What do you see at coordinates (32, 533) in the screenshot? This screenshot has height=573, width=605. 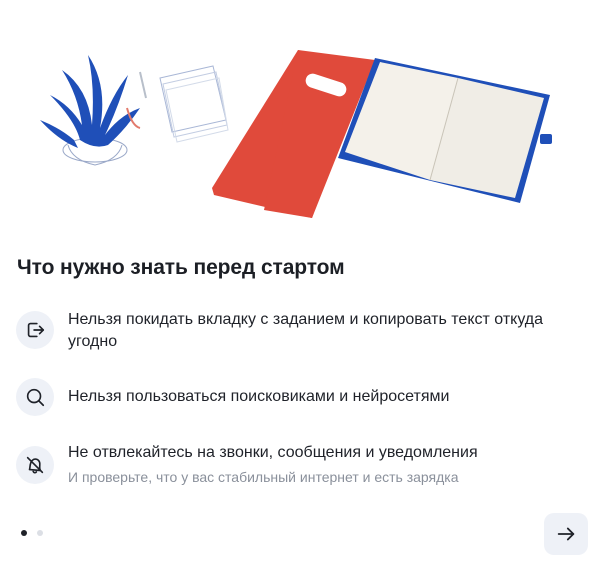 I see `pager-dots` at bounding box center [32, 533].